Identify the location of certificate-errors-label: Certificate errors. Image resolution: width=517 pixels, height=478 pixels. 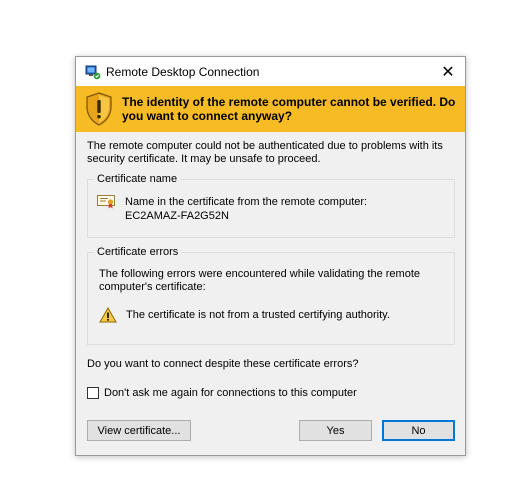
(138, 252).